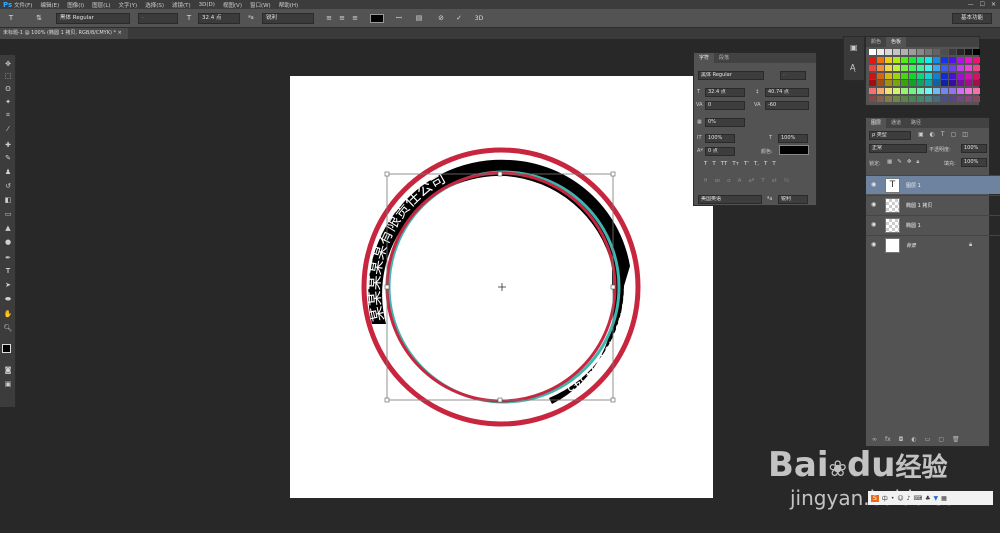  Describe the element at coordinates (941, 439) in the screenshot. I see `new-layer-icon: ▢` at that location.